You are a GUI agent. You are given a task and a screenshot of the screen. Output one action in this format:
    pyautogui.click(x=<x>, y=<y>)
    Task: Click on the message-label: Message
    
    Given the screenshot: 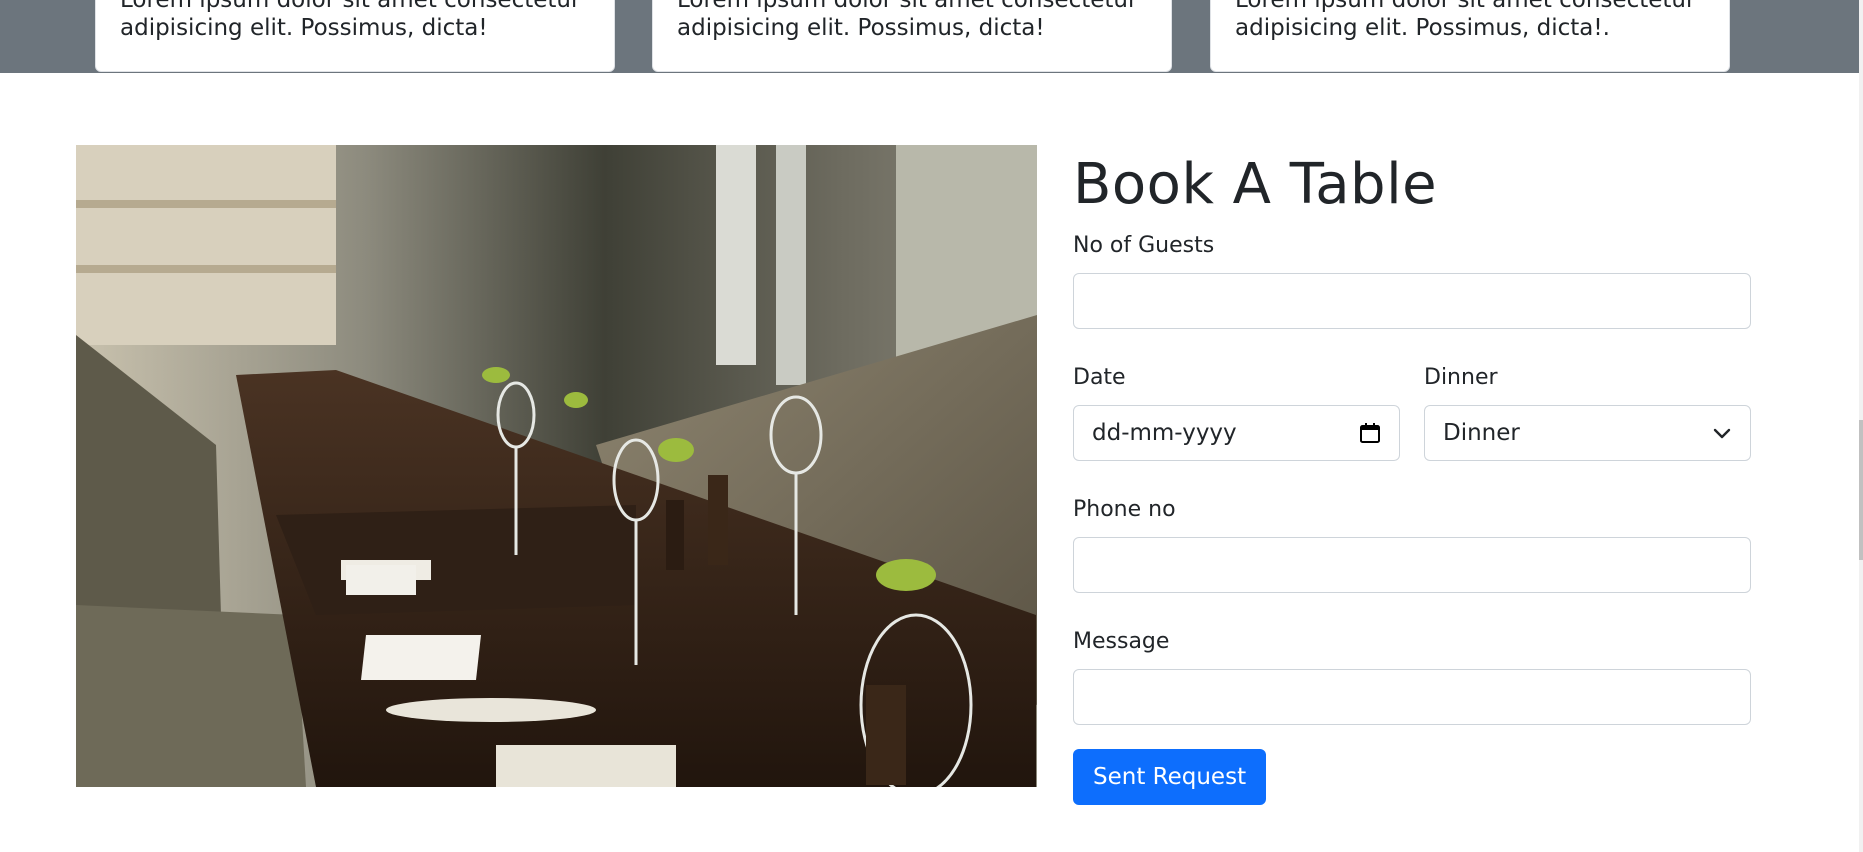 What is the action you would take?
    pyautogui.click(x=1121, y=641)
    